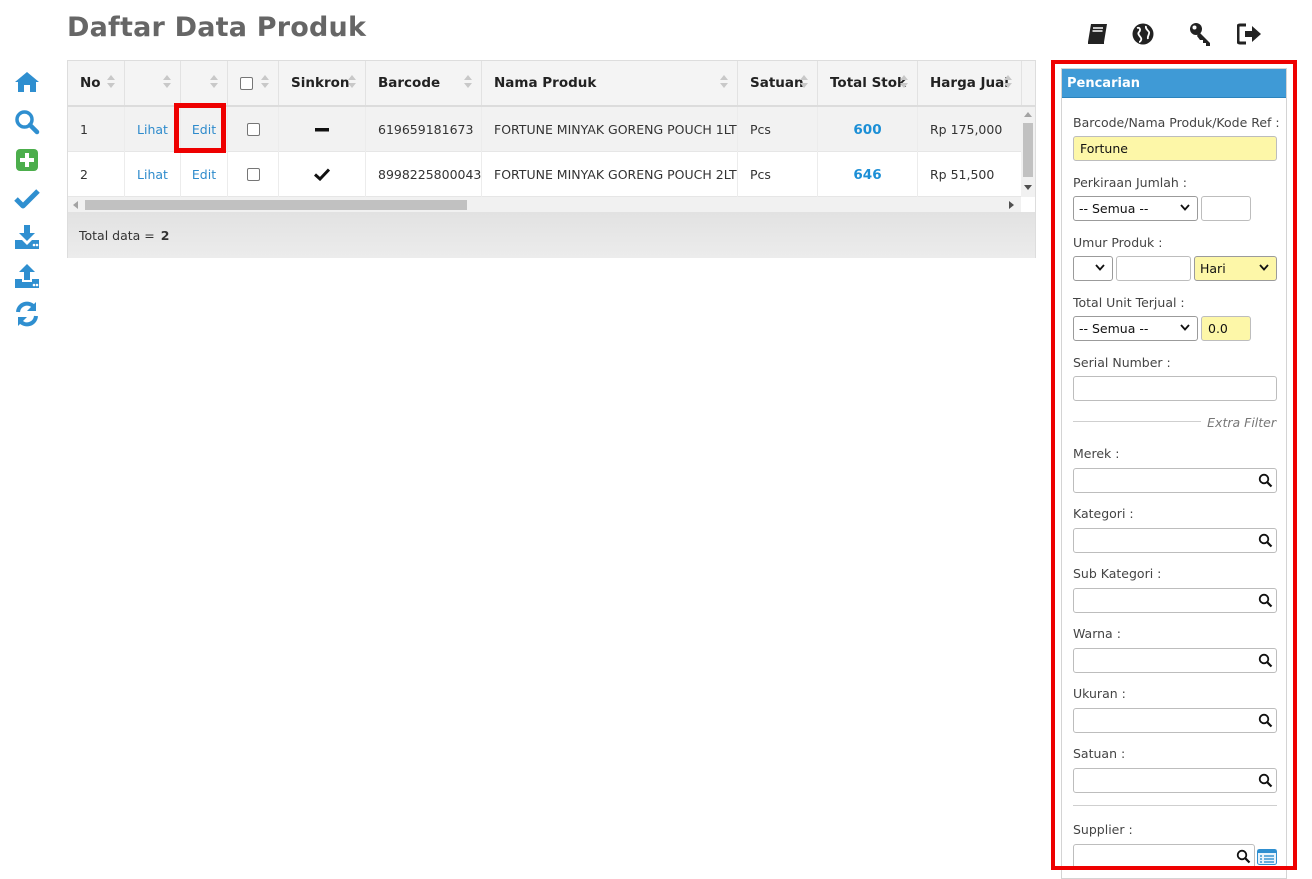 This screenshot has width=1312, height=879. I want to click on select-all-checkbox, so click(246, 83).